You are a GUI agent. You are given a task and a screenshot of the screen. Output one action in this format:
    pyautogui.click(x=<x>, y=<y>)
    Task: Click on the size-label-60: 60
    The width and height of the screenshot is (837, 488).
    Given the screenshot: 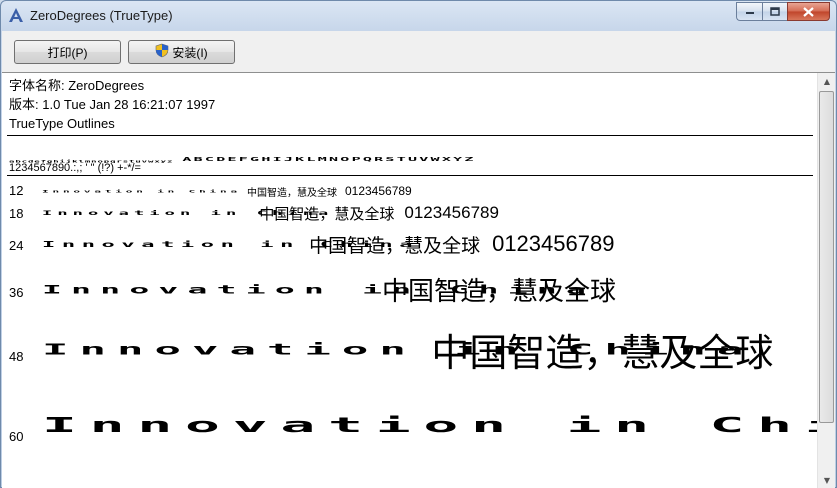 What is the action you would take?
    pyautogui.click(x=16, y=436)
    